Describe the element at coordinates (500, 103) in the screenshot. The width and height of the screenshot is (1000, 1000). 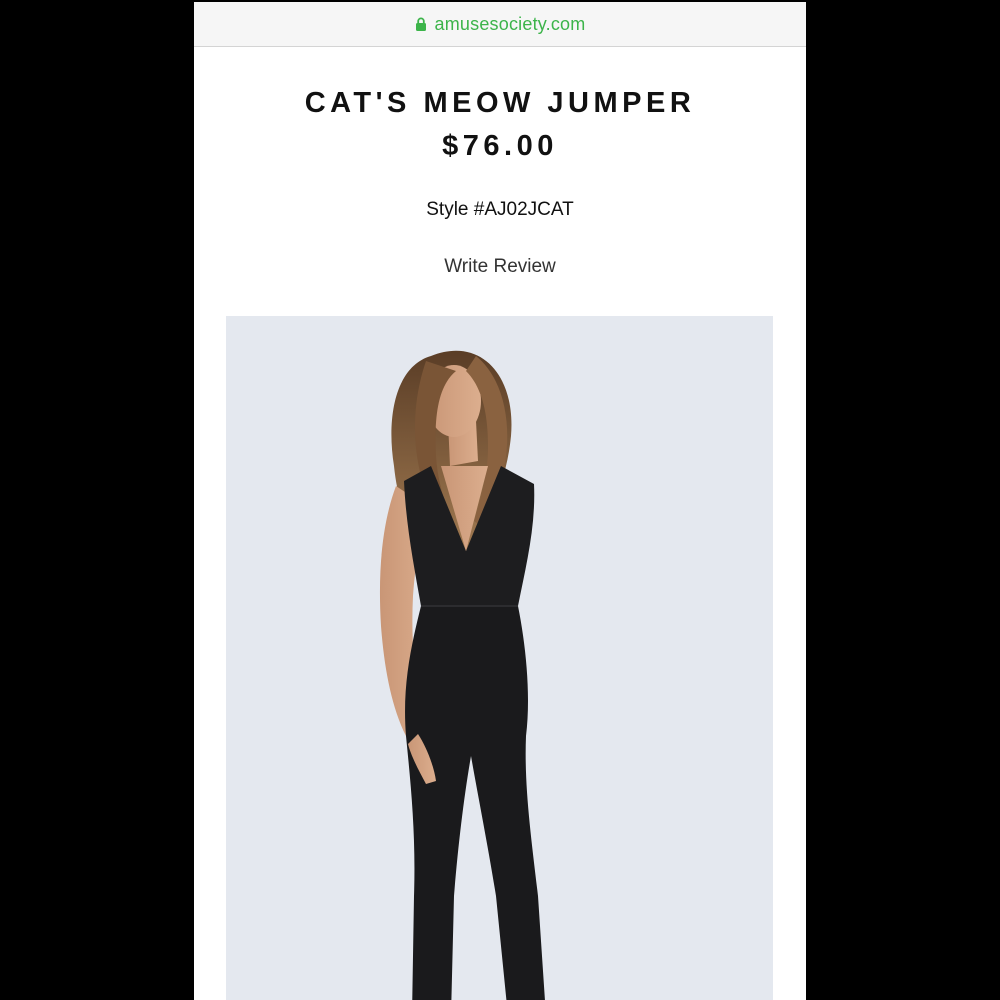
I see `product-title: CAT'S MEOW JUMPER` at that location.